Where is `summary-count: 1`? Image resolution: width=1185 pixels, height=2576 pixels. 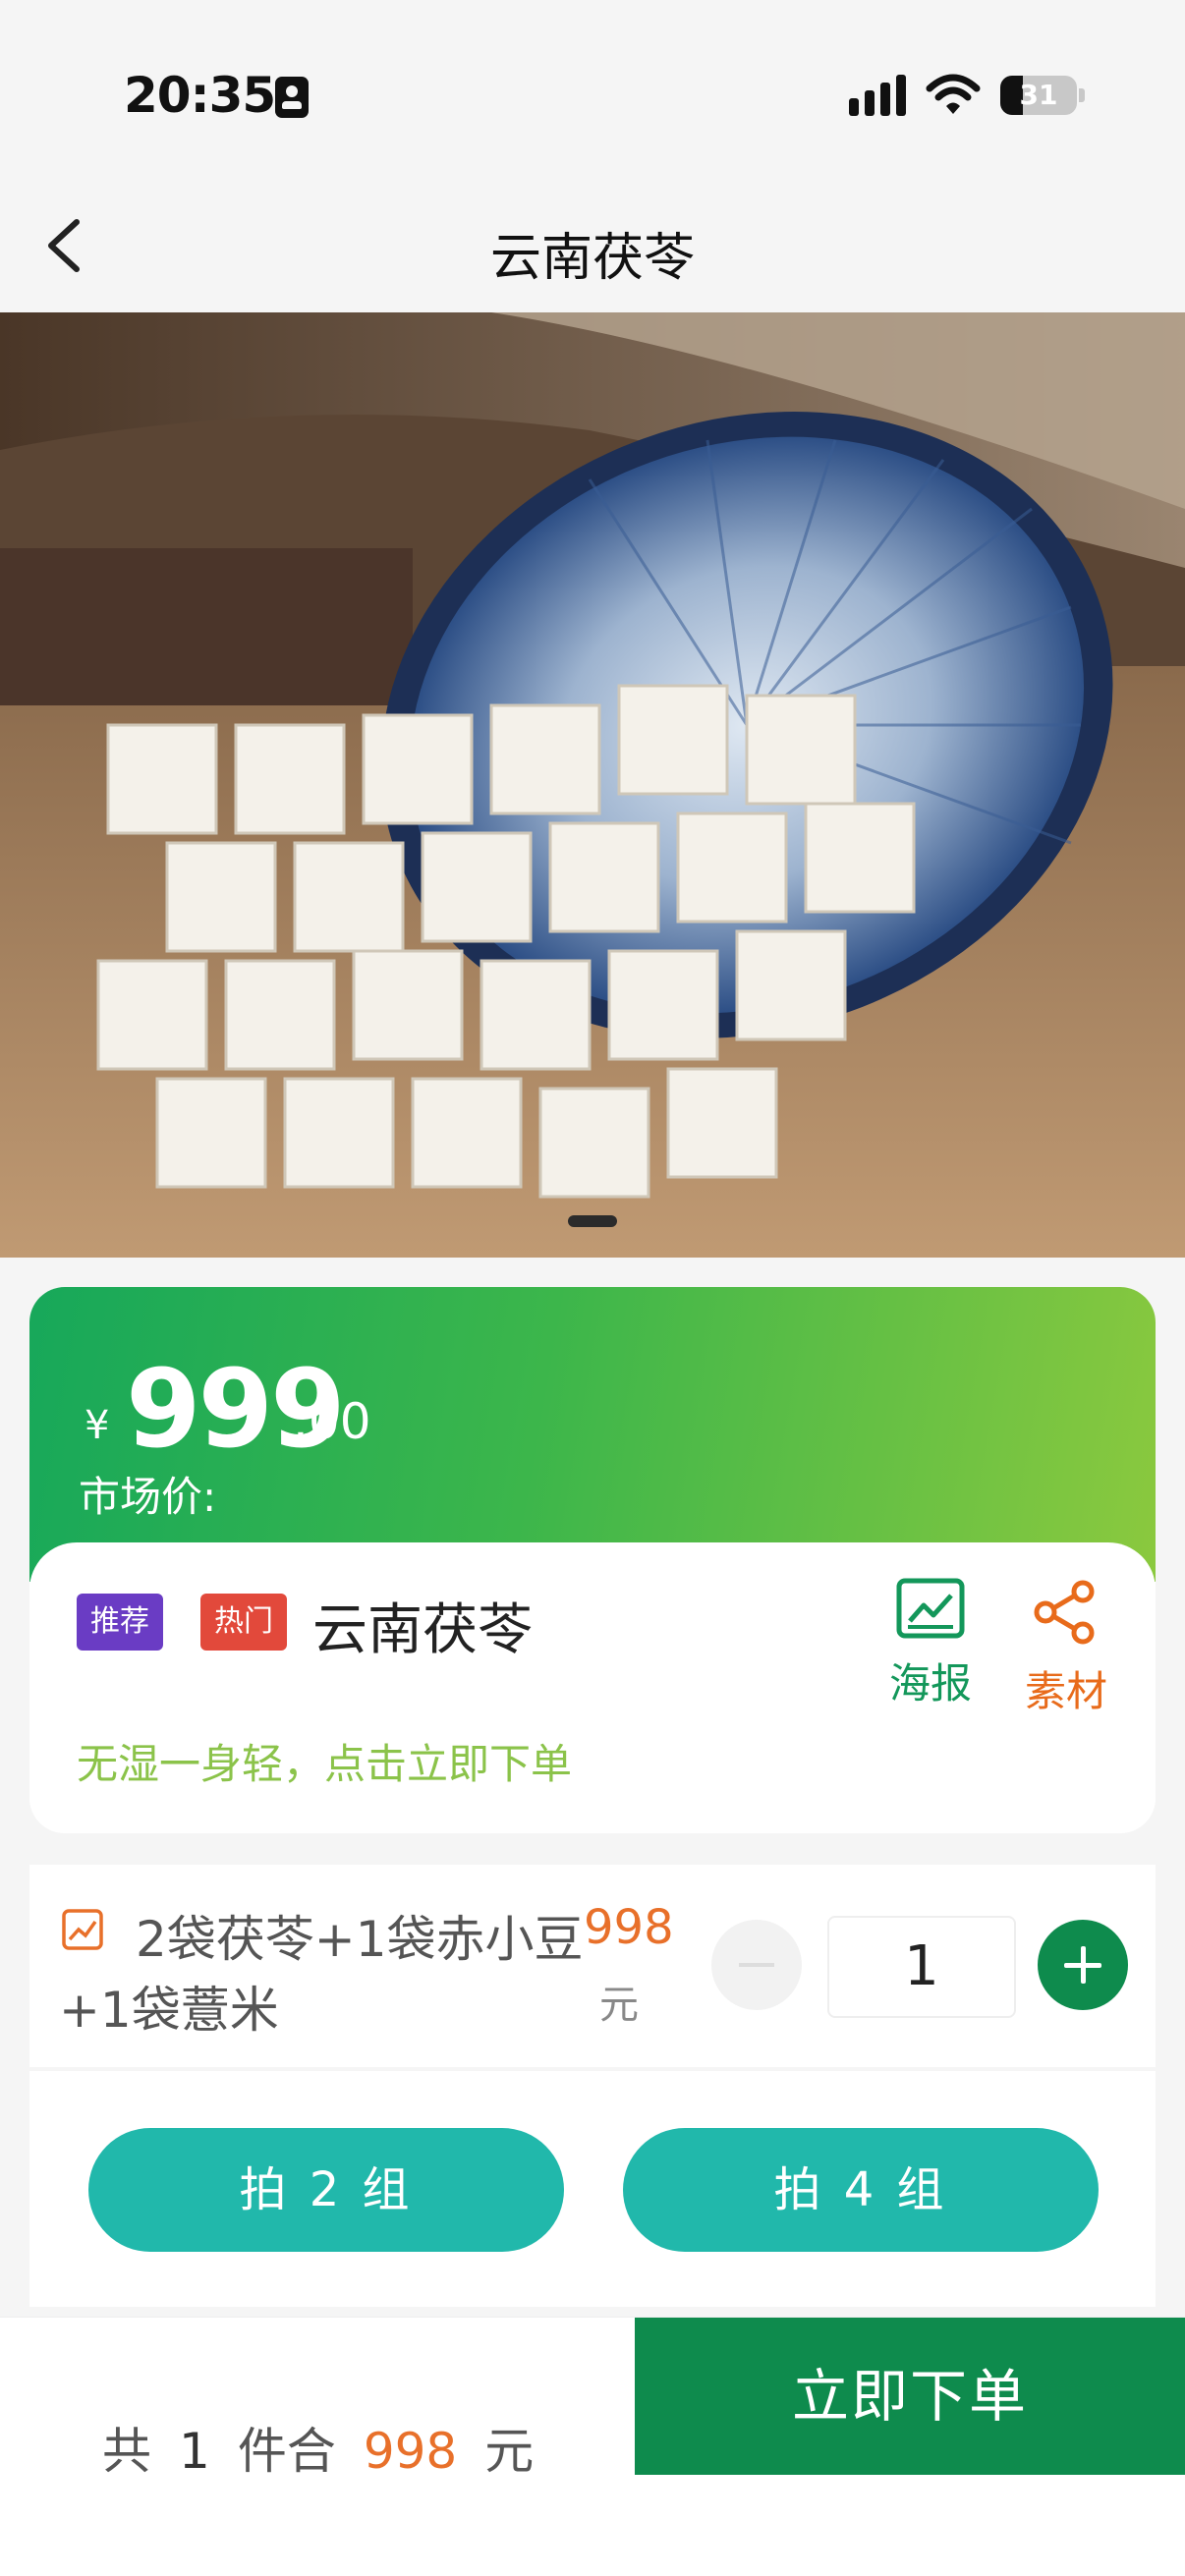
summary-count: 1 is located at coordinates (195, 2451).